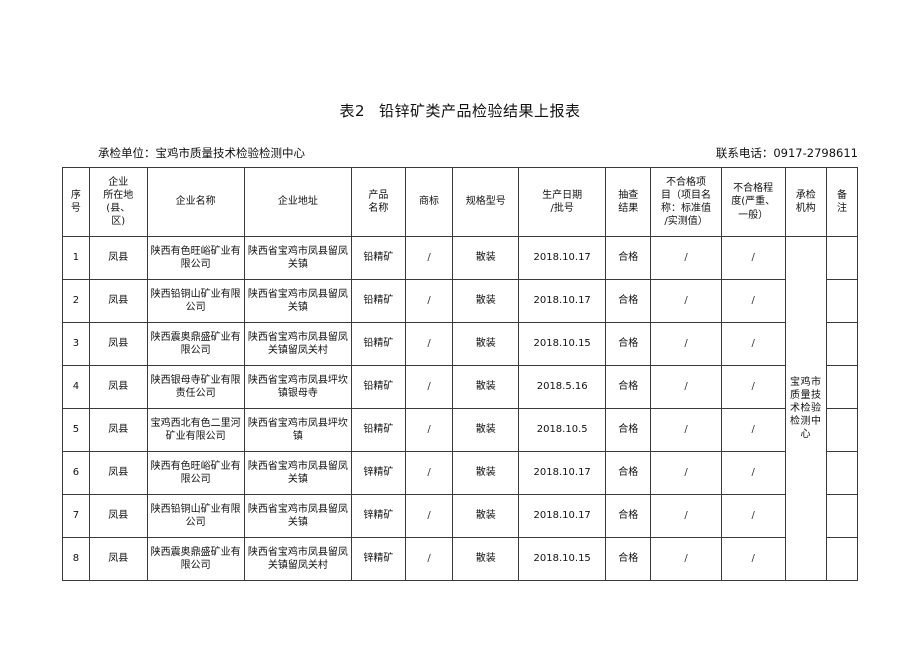 This screenshot has height=651, width=920. Describe the element at coordinates (201, 153) in the screenshot. I see `inspection-unit: 承检单位：宝鸡市质量技术检验检测中心` at that location.